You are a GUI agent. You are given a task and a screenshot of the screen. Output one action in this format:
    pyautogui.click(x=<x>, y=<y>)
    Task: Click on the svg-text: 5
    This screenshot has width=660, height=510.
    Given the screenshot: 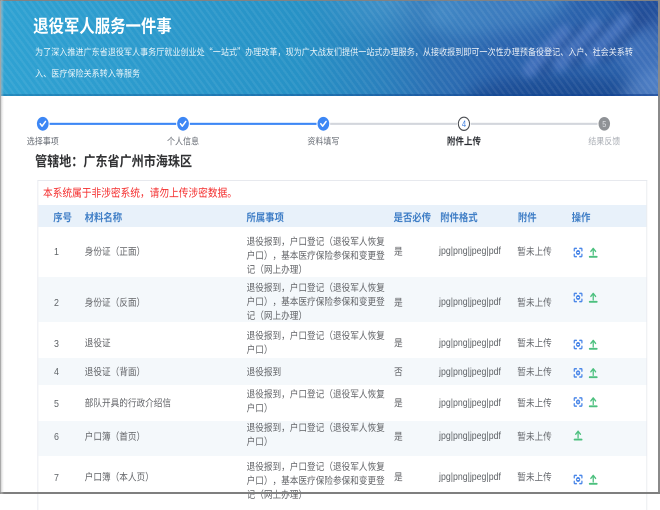 What is the action you would take?
    pyautogui.click(x=604, y=124)
    